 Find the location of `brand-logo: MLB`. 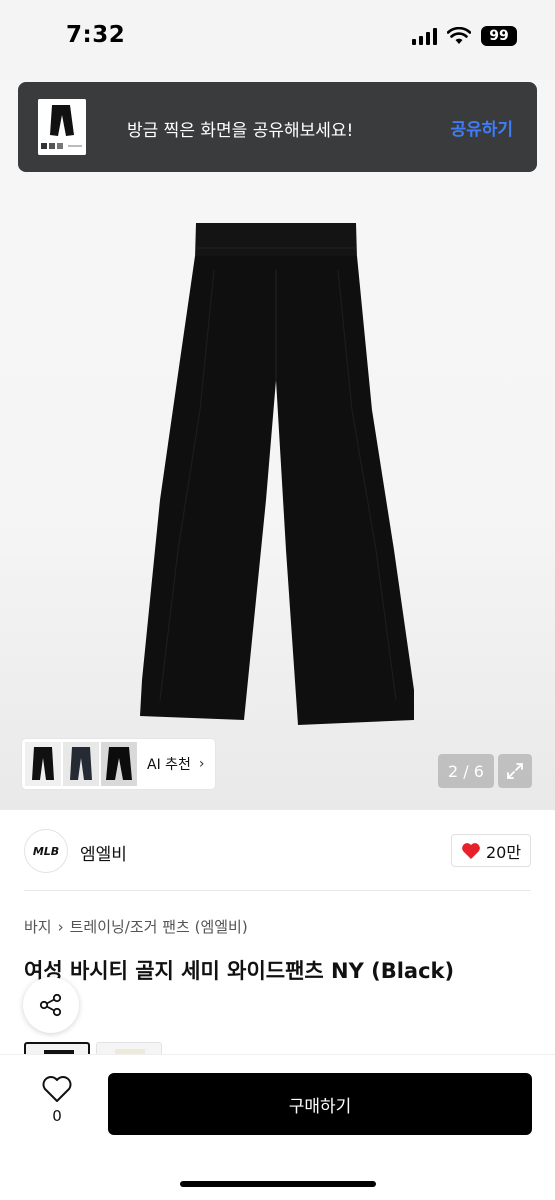

brand-logo: MLB is located at coordinates (46, 851).